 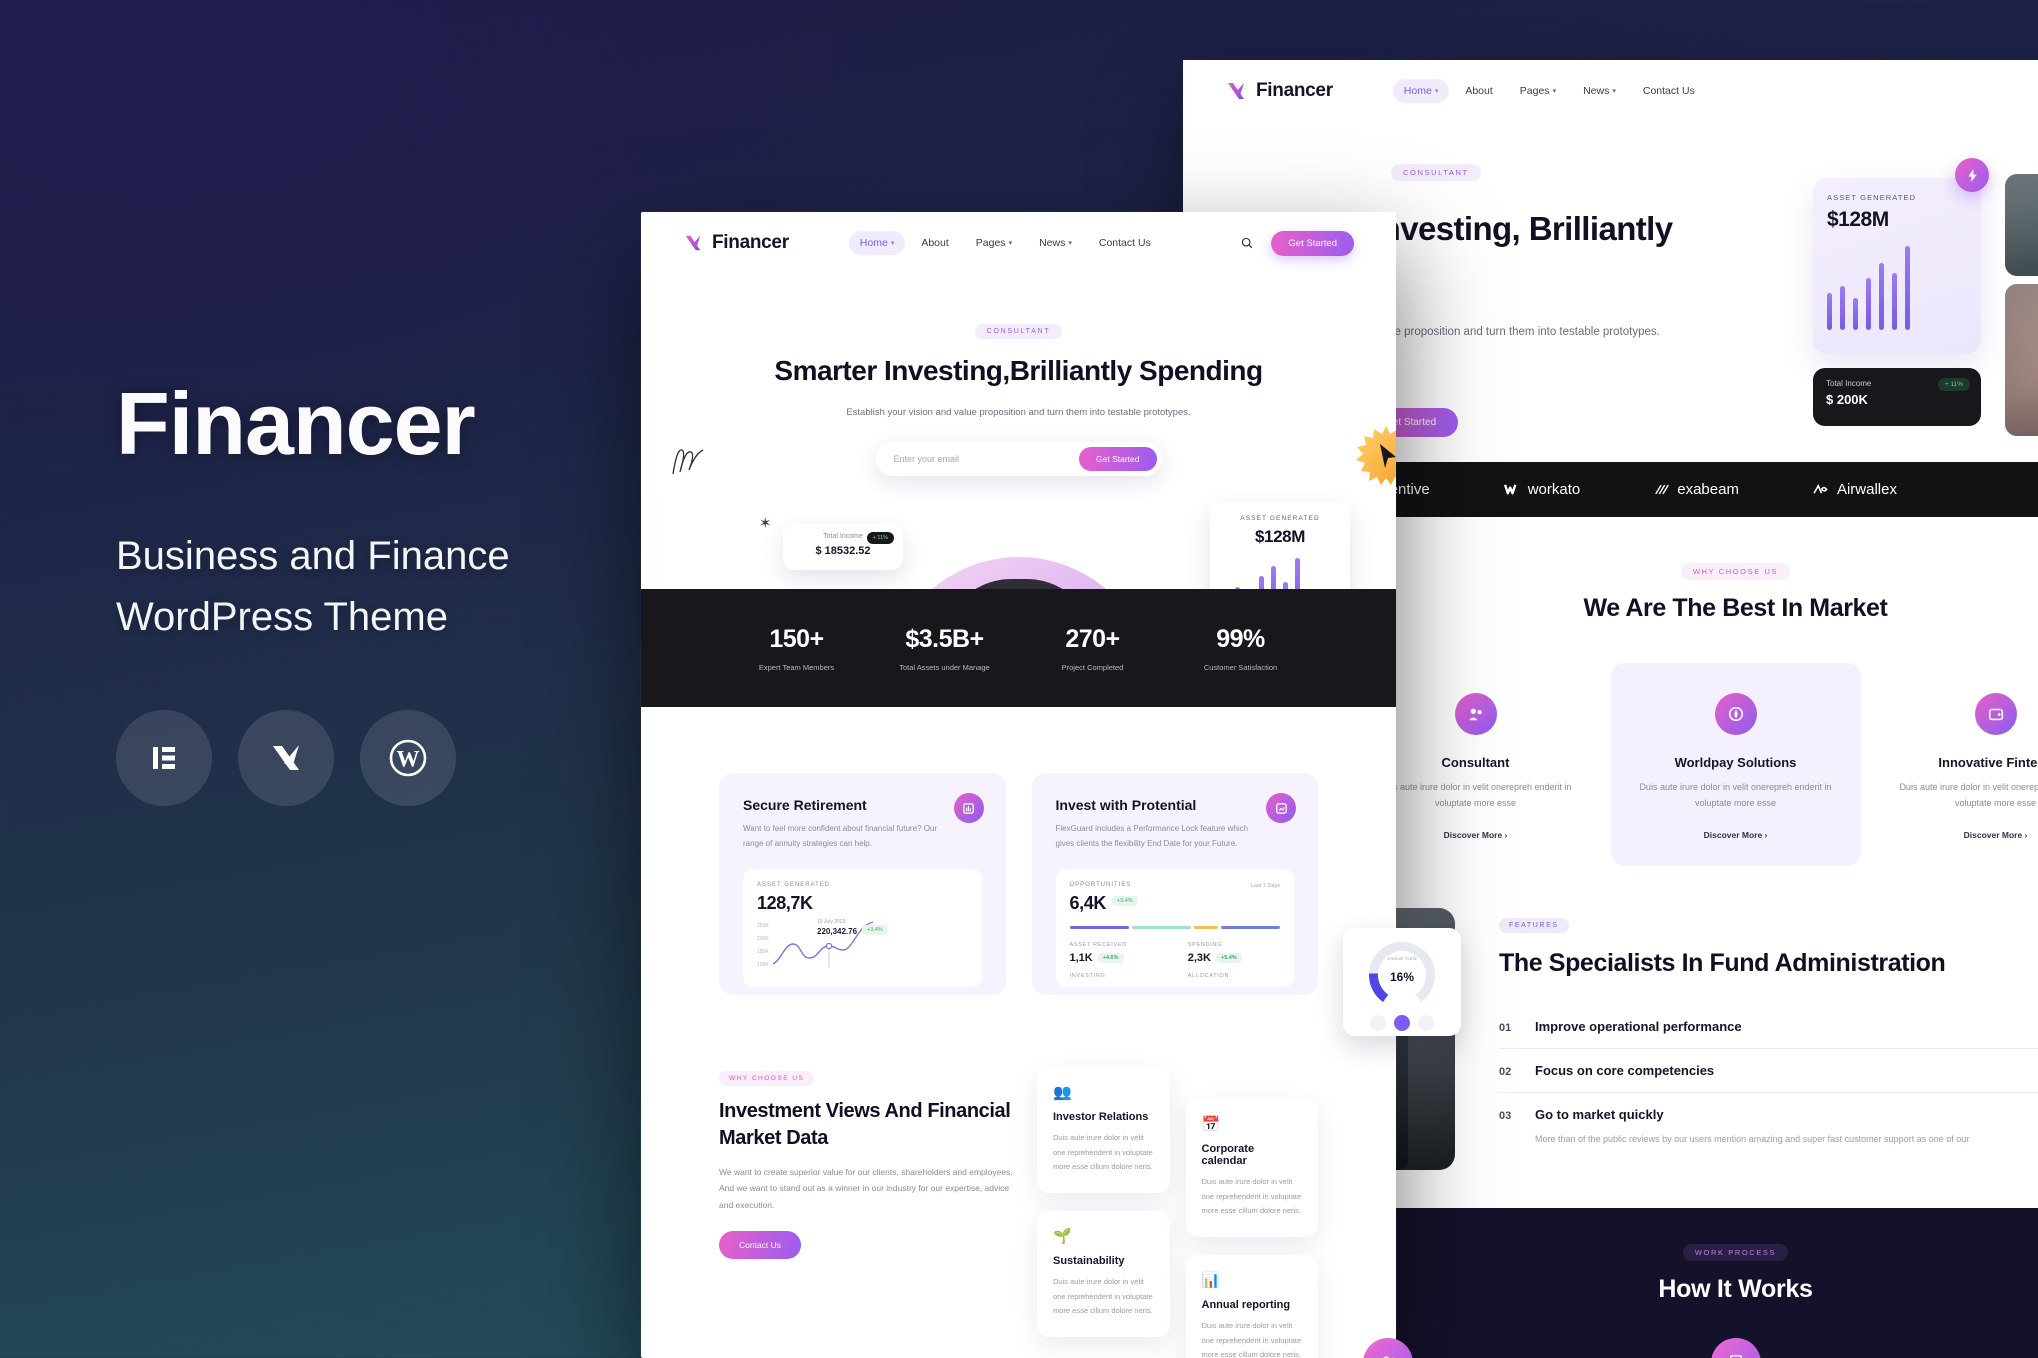 I want to click on gauge-dot-active, so click(x=1402, y=1022).